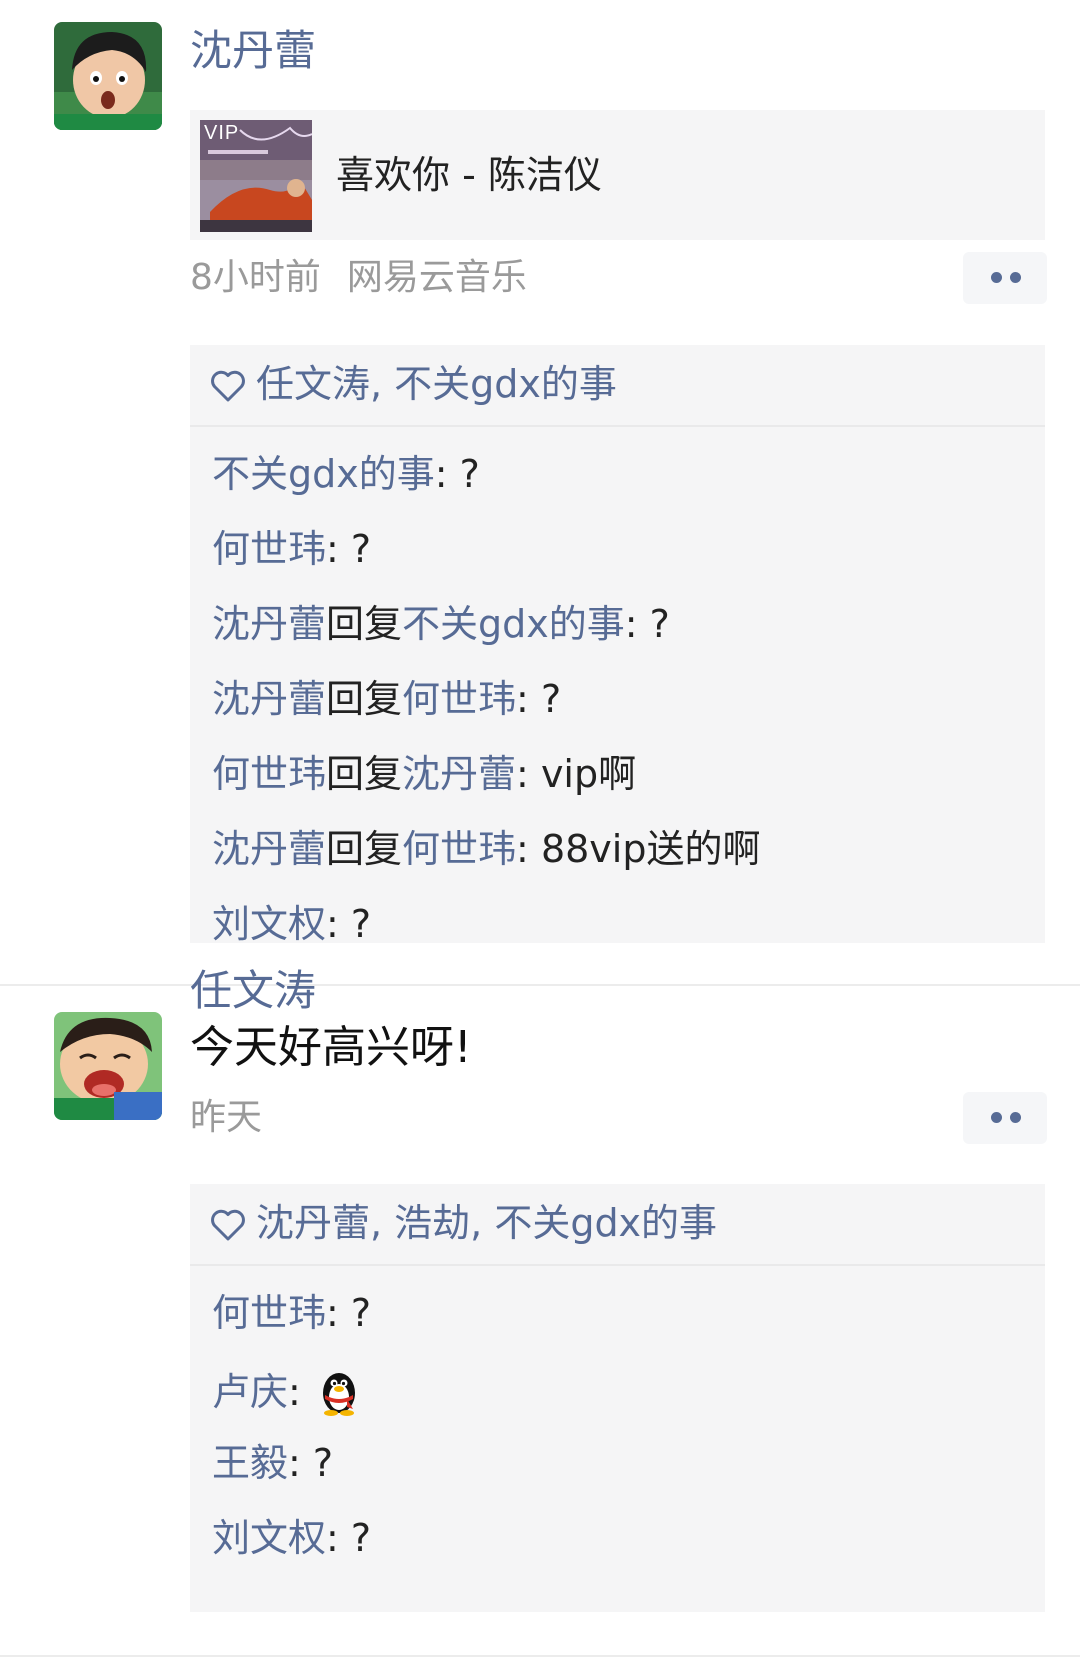  I want to click on post-author-name: 沈丹蕾, so click(253, 51).